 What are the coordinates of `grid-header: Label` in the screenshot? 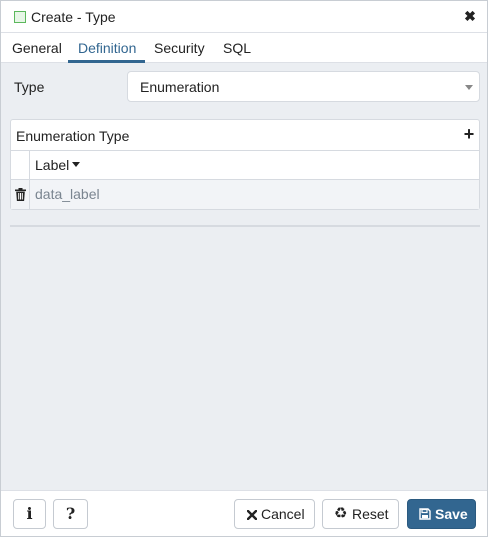 It's located at (245, 164).